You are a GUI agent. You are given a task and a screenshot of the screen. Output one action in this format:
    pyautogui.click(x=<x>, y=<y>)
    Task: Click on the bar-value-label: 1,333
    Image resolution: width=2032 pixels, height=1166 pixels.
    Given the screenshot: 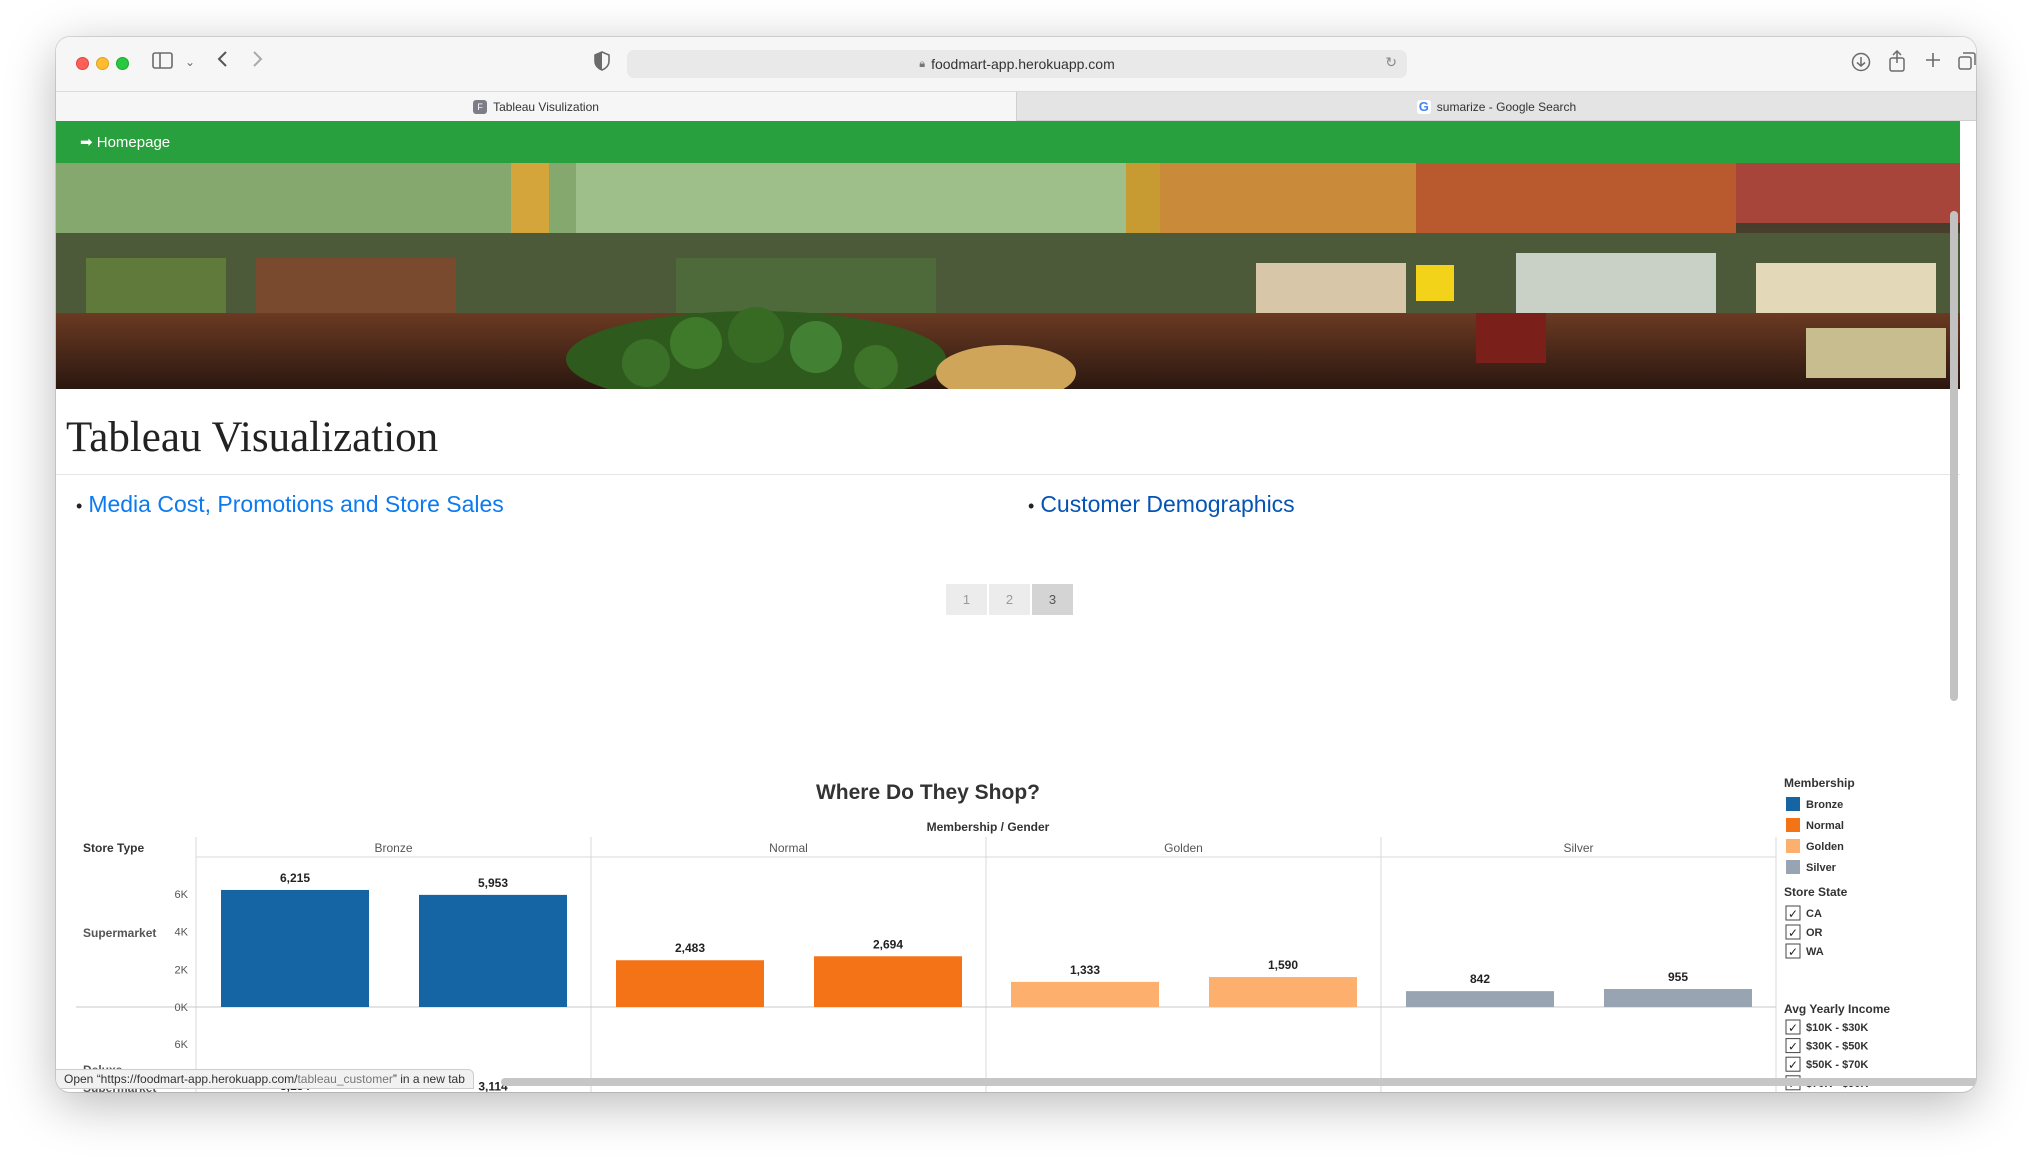 What is the action you would take?
    pyautogui.click(x=1085, y=970)
    